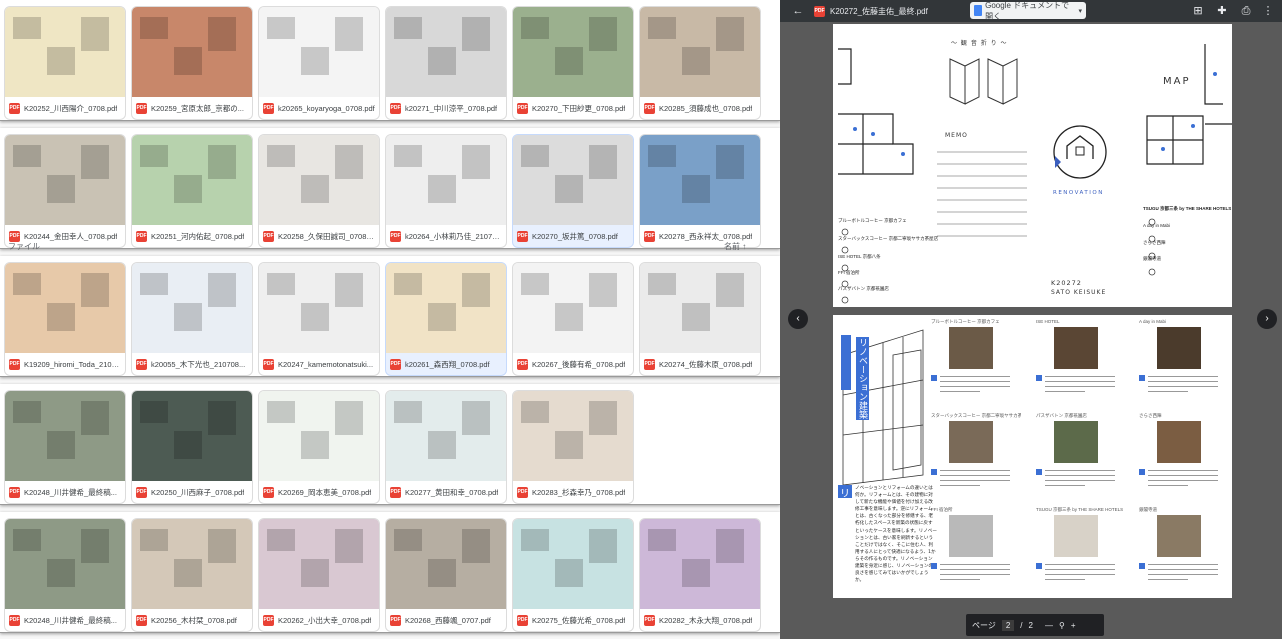 This screenshot has height=639, width=1282. Describe the element at coordinates (1222, 11) in the screenshot. I see `add-comment-icon: ✚` at that location.